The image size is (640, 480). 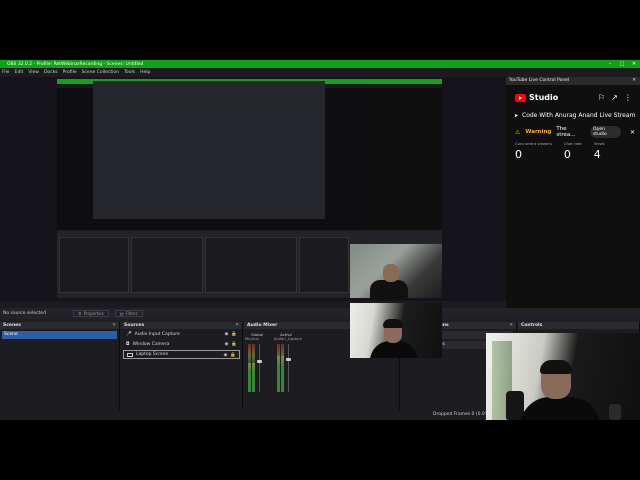 What do you see at coordinates (59, 335) in the screenshot?
I see `scene-item: Scene` at bounding box center [59, 335].